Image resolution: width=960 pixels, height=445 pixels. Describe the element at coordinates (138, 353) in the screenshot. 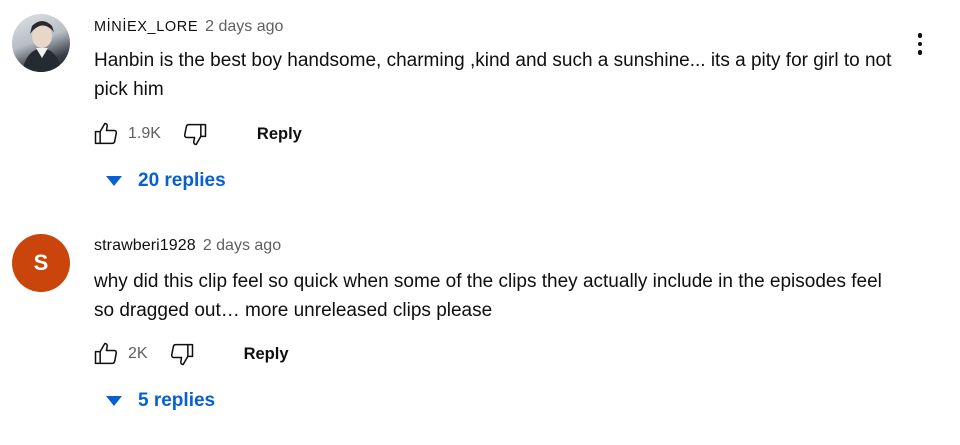

I see `like-count: 2K` at that location.